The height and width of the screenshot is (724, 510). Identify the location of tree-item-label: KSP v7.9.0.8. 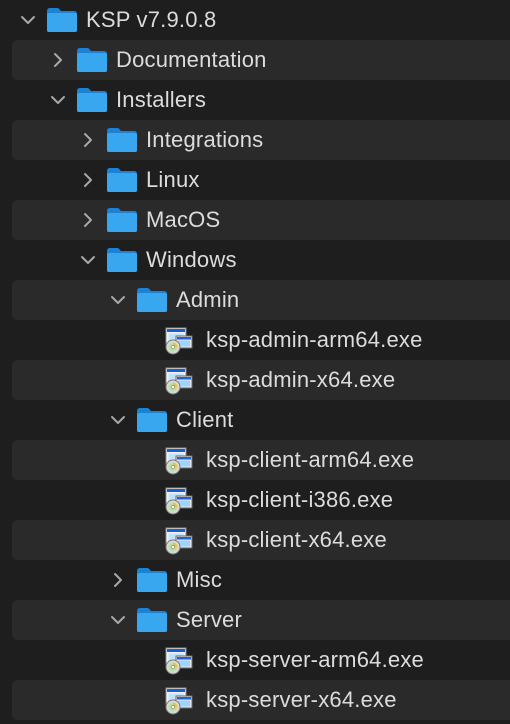
(151, 19).